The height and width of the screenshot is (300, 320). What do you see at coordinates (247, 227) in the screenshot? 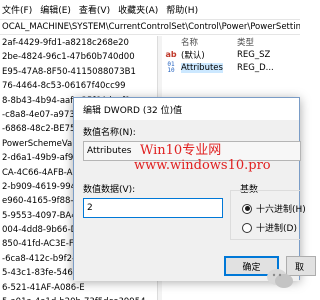
I see `radio-unselected-icon` at bounding box center [247, 227].